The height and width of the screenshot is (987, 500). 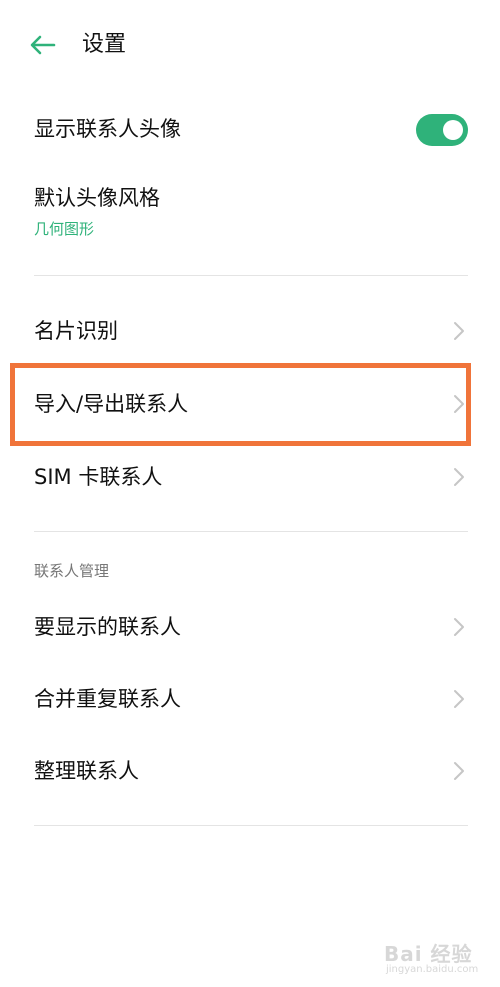 What do you see at coordinates (250, 213) in the screenshot?
I see `default-avatar-style-row: 默认头像风格 几何图形` at bounding box center [250, 213].